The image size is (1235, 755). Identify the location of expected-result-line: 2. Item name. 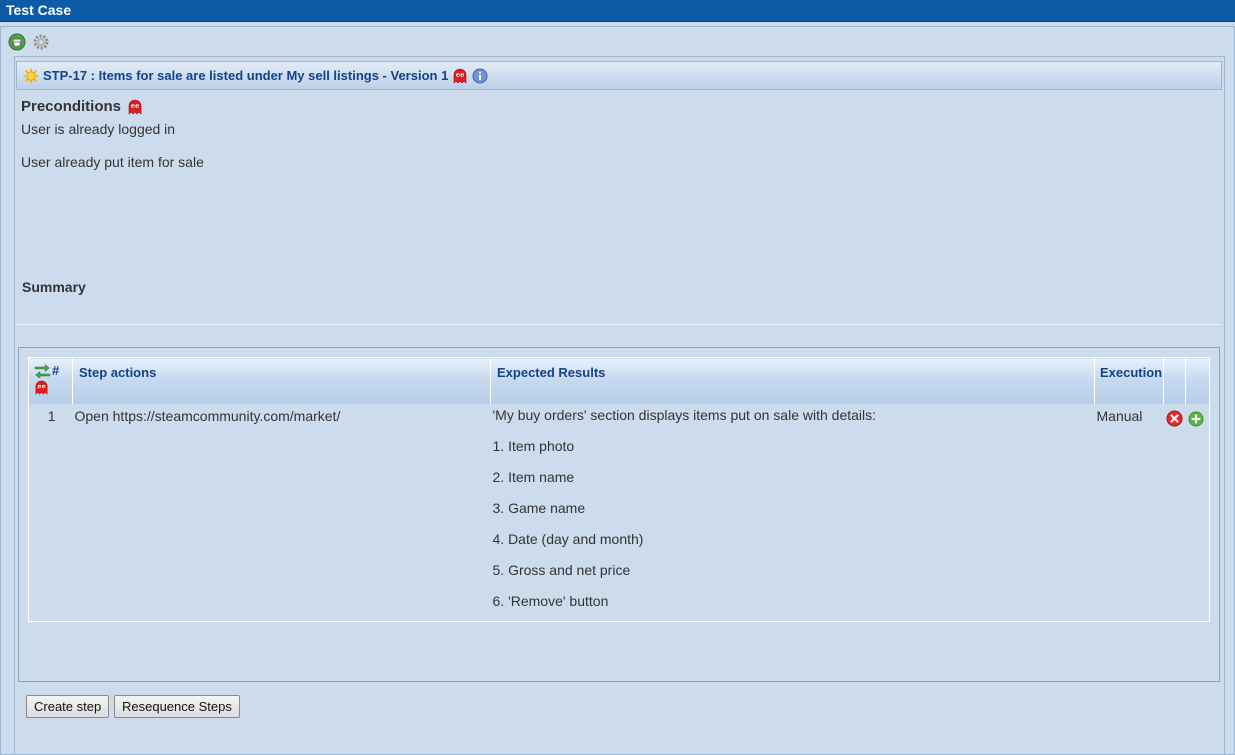
(533, 476).